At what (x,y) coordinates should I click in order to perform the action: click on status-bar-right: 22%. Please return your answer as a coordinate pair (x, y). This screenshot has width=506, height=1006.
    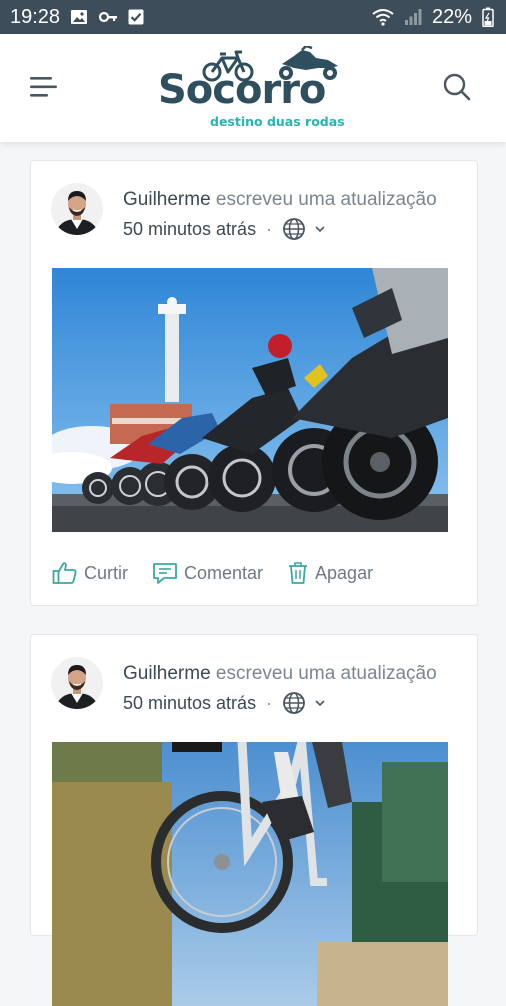
    Looking at the image, I should click on (433, 17).